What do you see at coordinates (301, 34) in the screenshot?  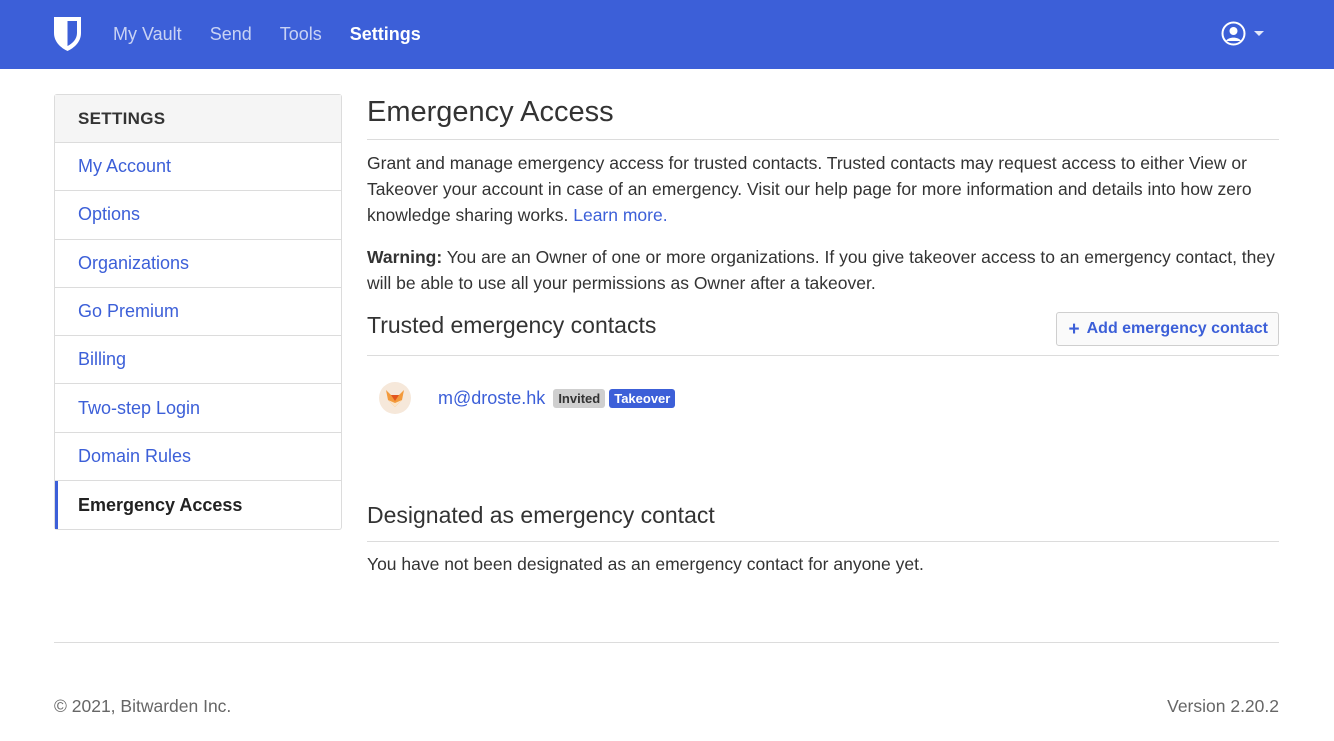 I see `nav-tools: Tools` at bounding box center [301, 34].